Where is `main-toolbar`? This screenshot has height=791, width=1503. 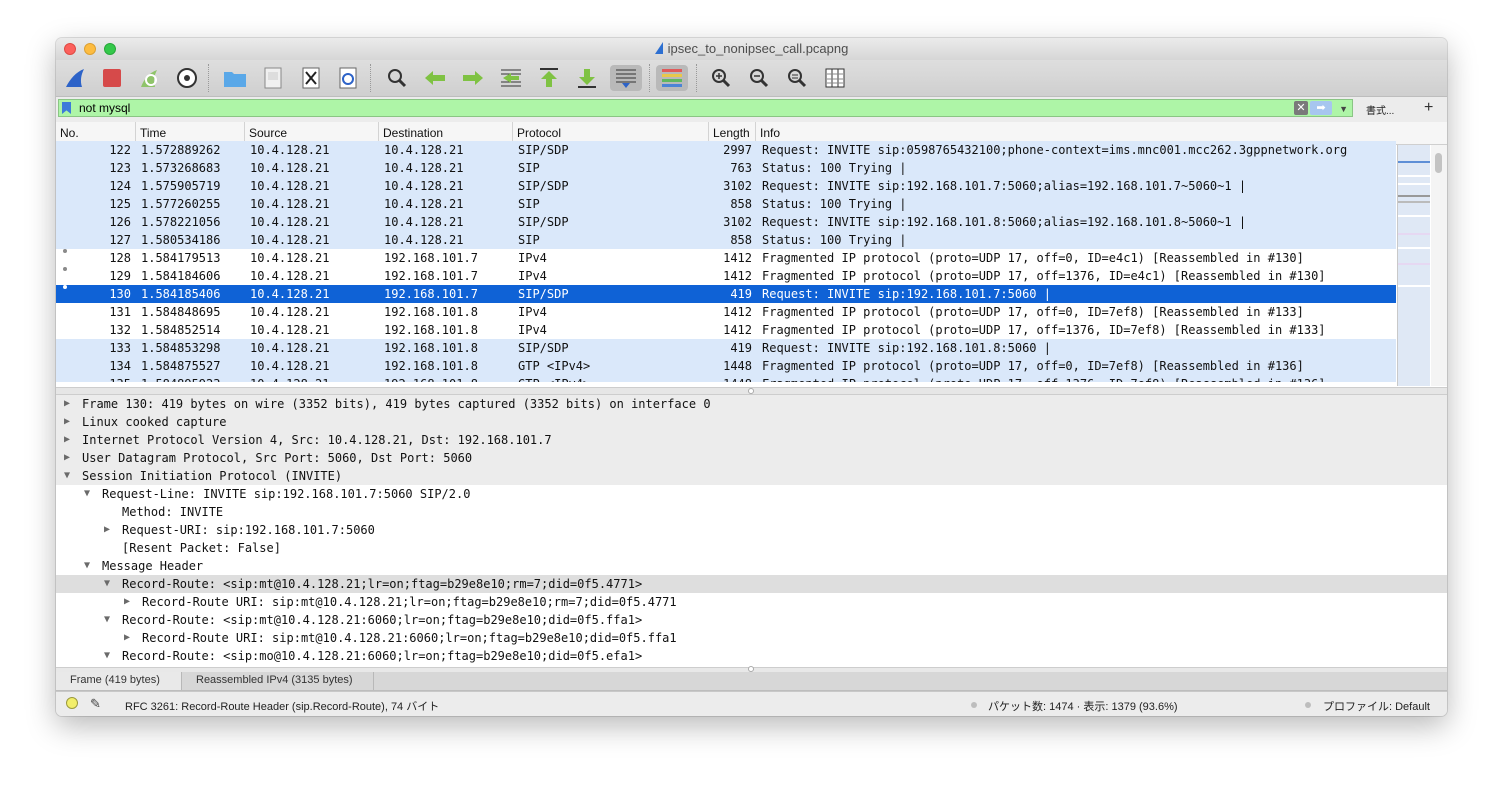
main-toolbar is located at coordinates (751, 78).